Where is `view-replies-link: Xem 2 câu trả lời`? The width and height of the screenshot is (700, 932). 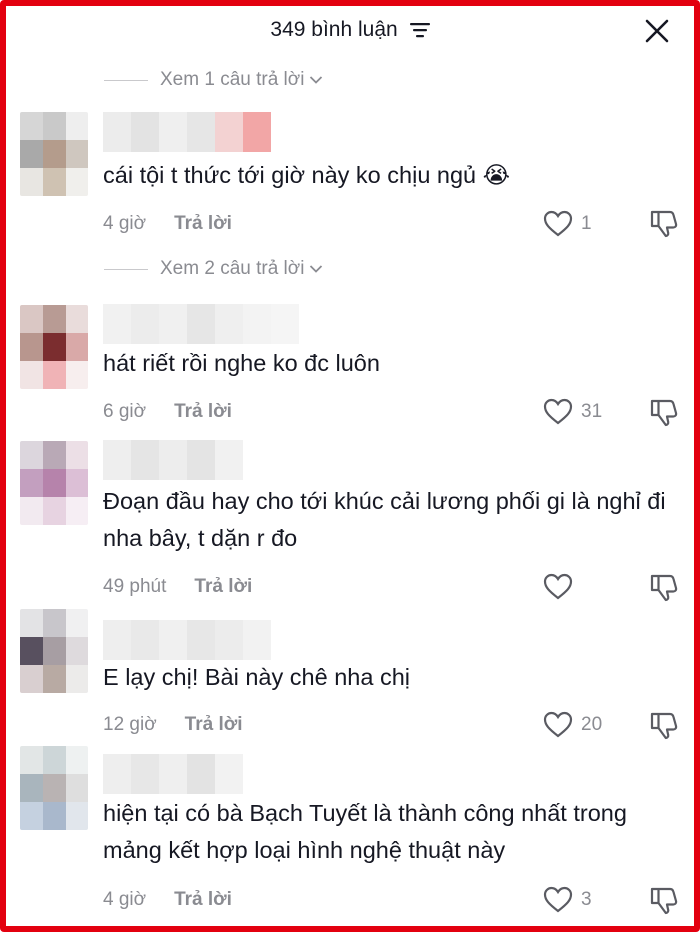
view-replies-link: Xem 2 câu trả lời is located at coordinates (213, 269).